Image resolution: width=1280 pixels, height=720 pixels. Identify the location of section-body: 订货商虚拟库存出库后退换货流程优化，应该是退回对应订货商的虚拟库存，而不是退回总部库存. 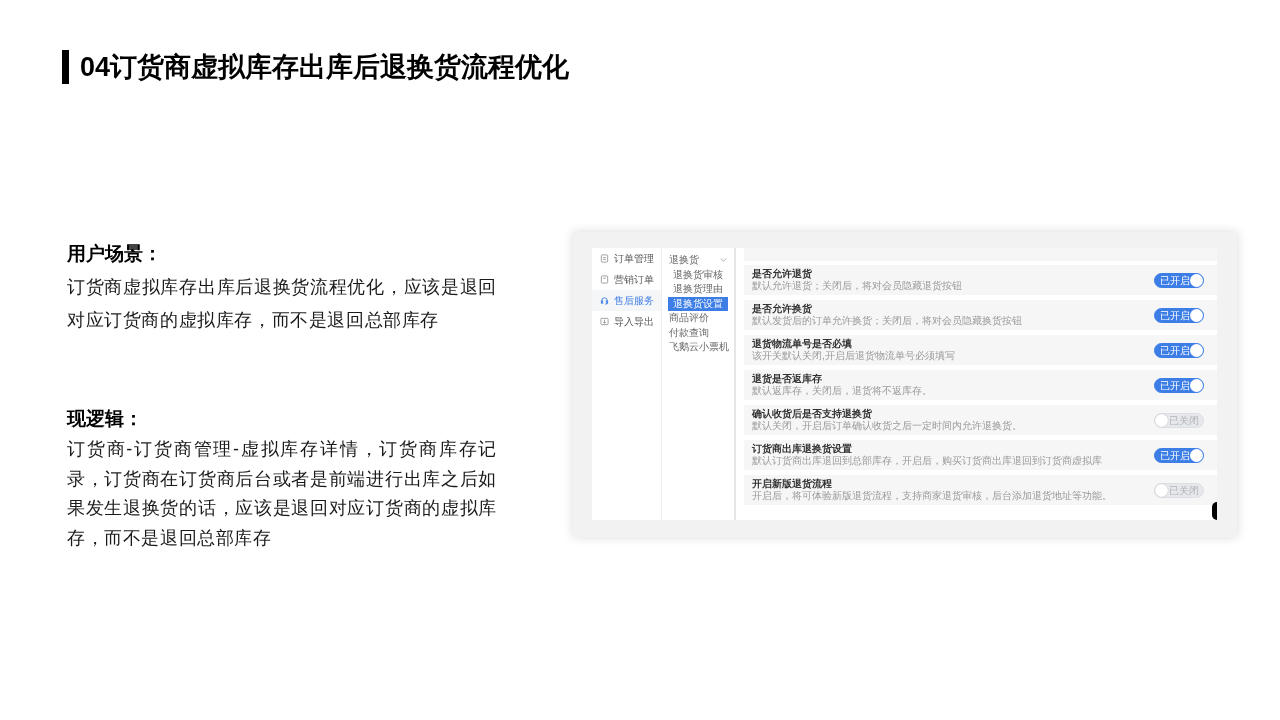
(282, 304).